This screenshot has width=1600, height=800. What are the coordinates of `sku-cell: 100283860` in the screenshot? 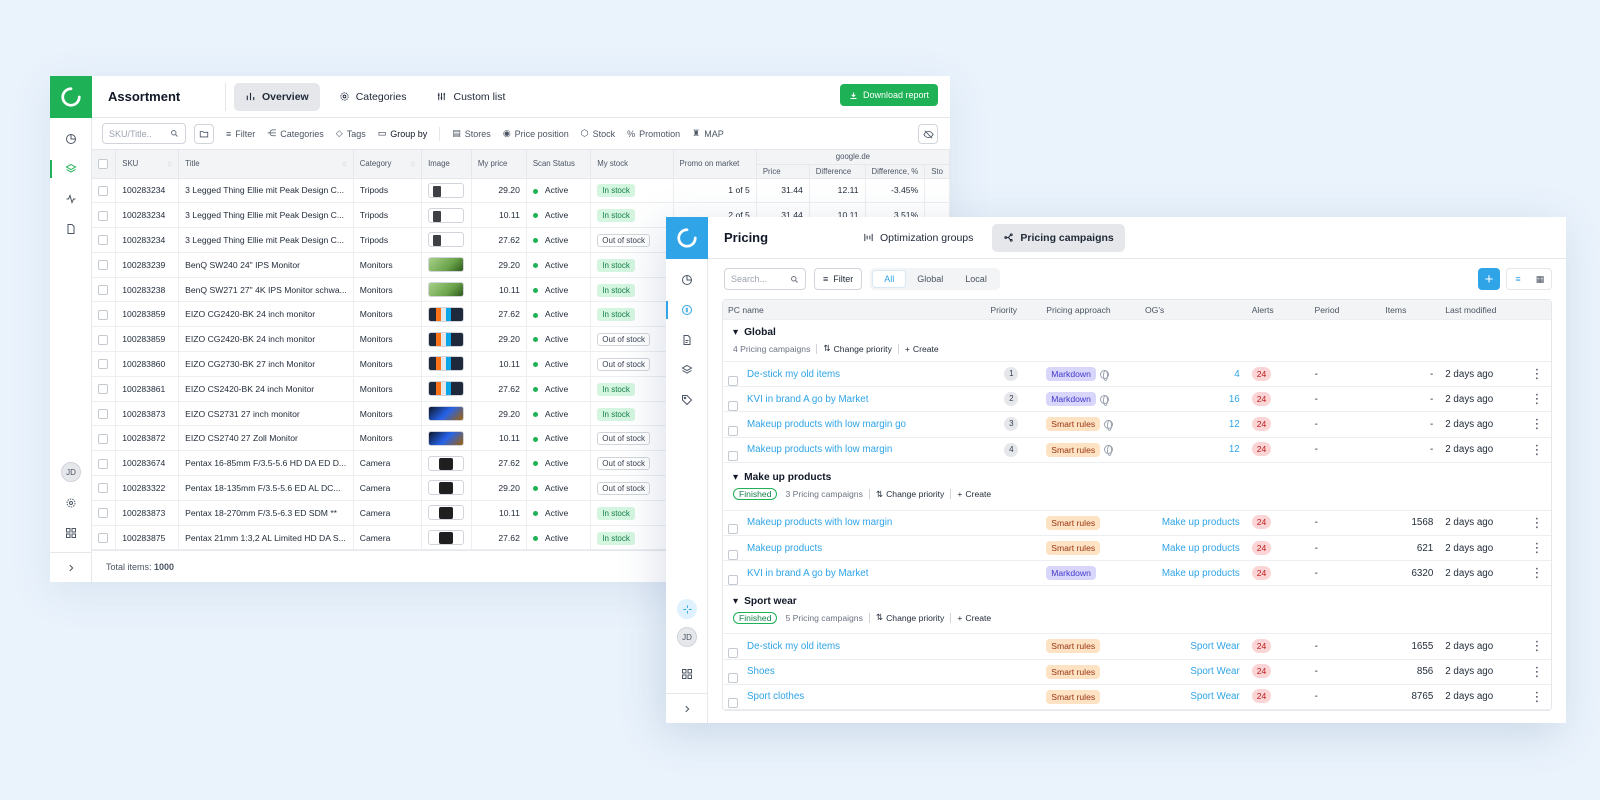 It's located at (147, 364).